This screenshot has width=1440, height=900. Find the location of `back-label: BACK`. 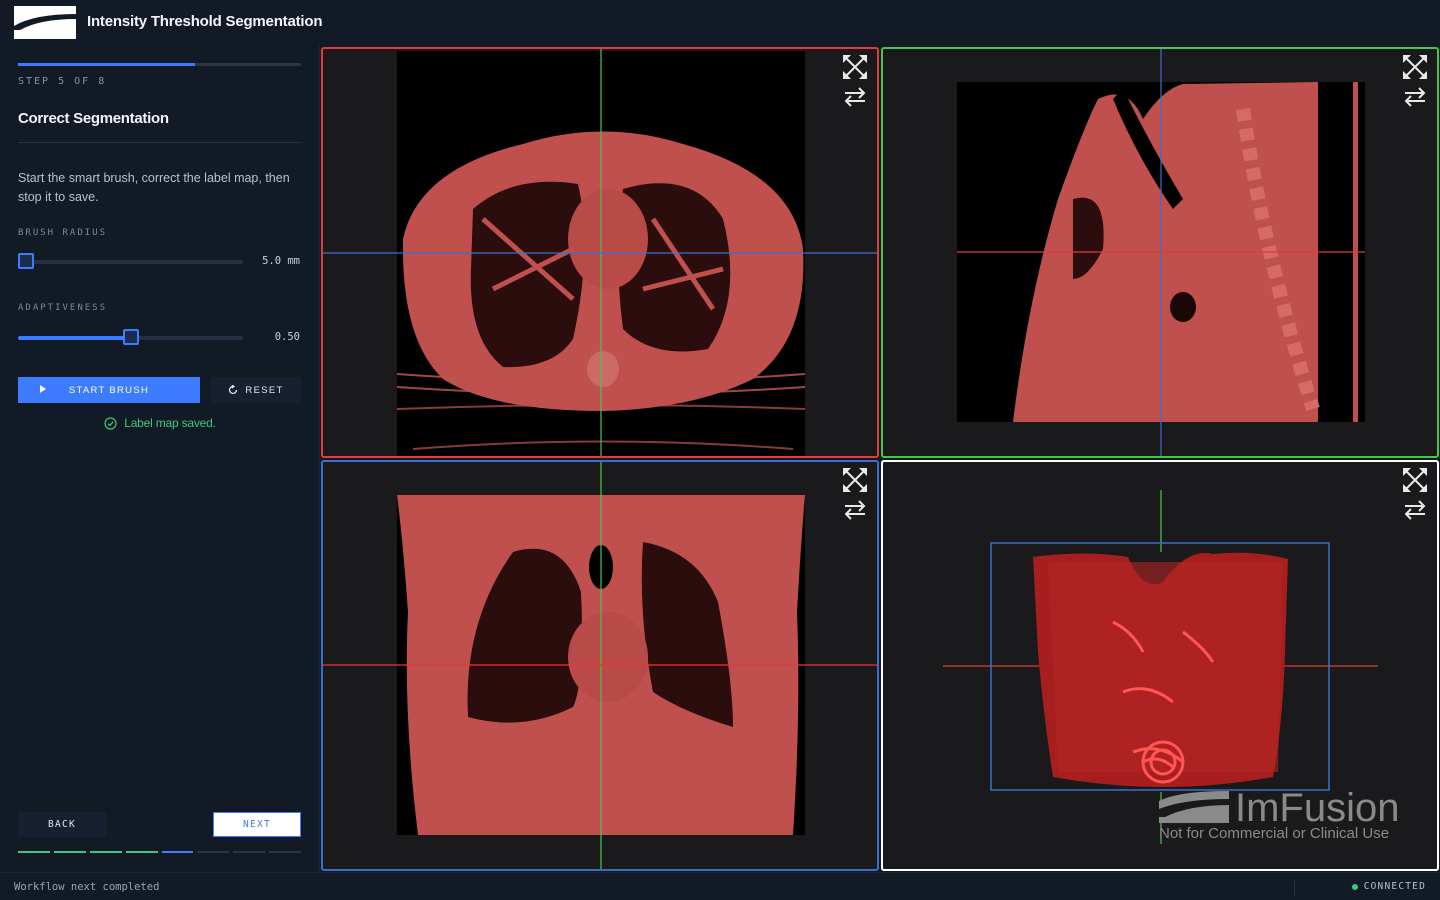

back-label: BACK is located at coordinates (62, 824).